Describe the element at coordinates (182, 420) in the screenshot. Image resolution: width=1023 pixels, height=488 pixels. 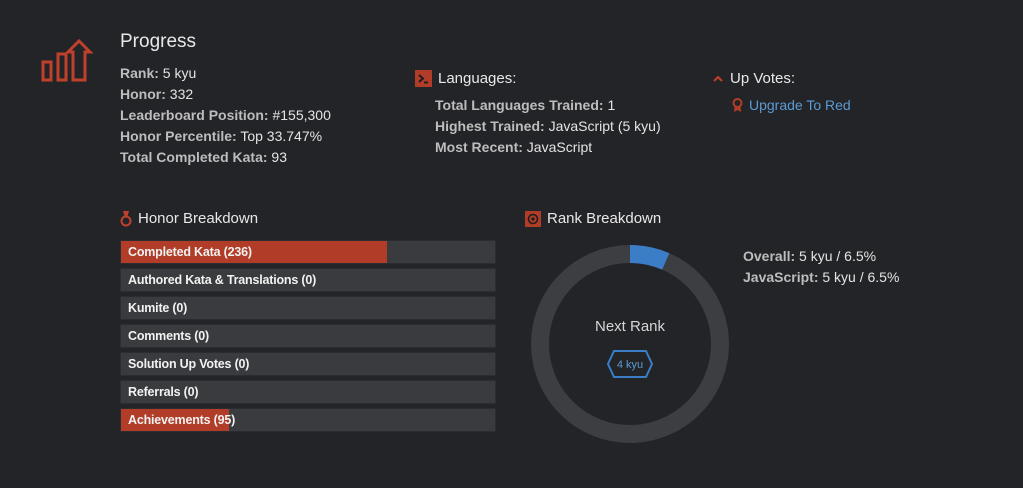
I see `honor-bar-label: Achievements (95)` at that location.